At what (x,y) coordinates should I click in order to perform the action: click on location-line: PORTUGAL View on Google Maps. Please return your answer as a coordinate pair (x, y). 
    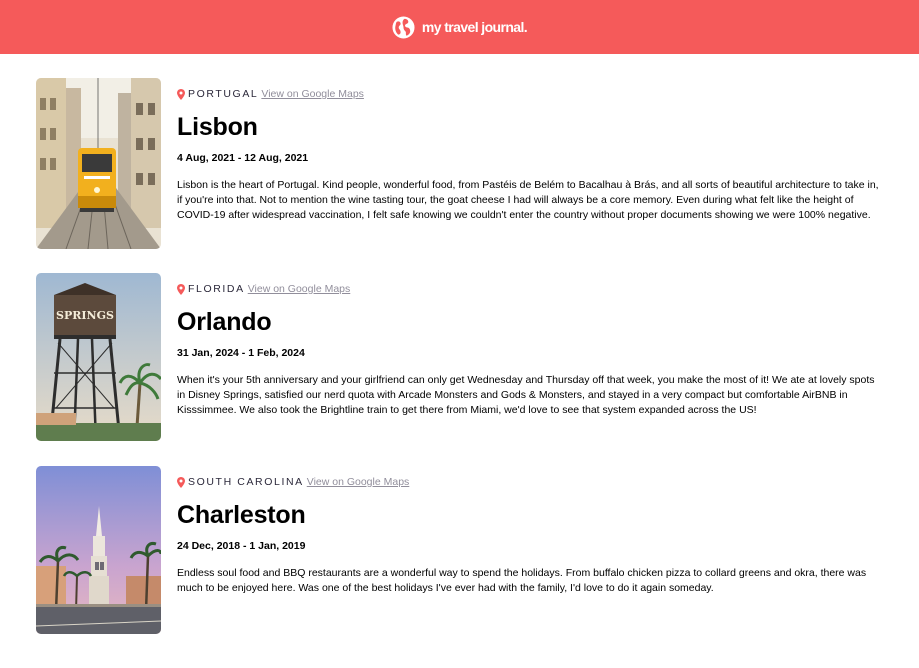
    Looking at the image, I should click on (529, 94).